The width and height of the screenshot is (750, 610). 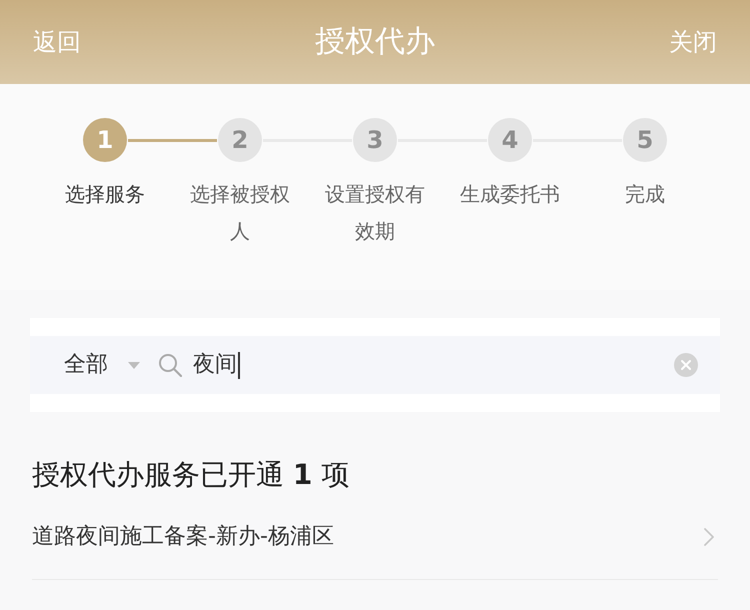 What do you see at coordinates (105, 194) in the screenshot?
I see `step-label: 选择服务` at bounding box center [105, 194].